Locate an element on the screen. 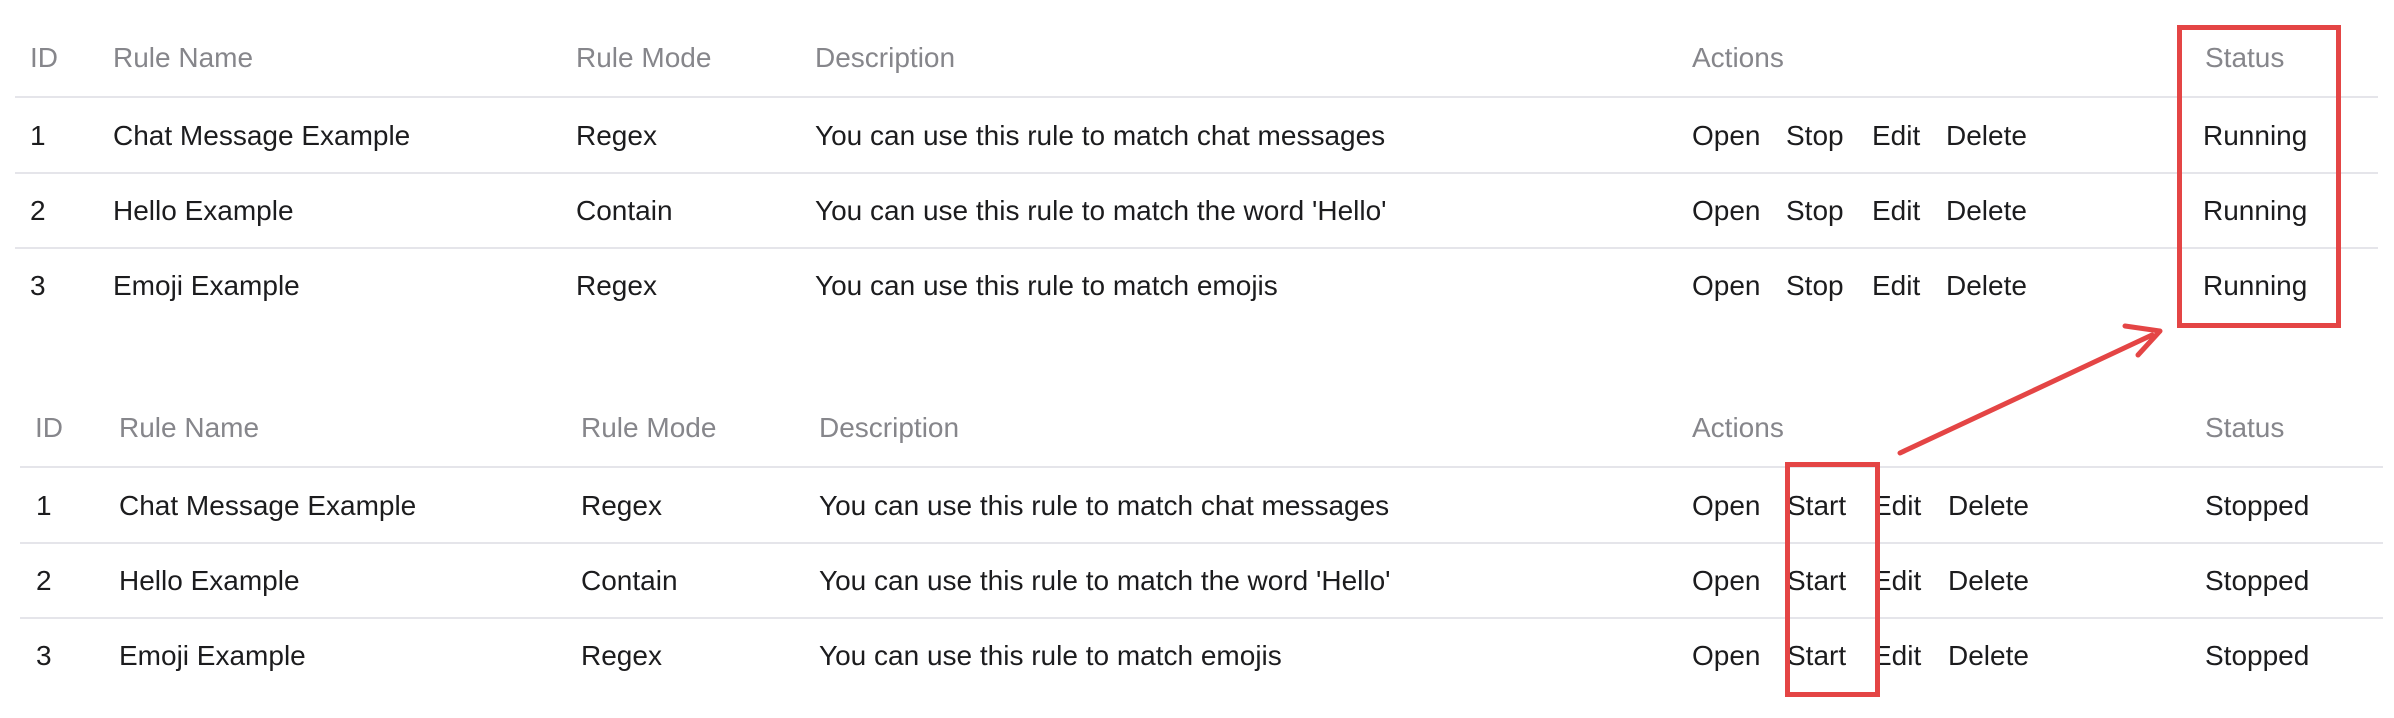  status-column-highlight-box is located at coordinates (2259, 176).